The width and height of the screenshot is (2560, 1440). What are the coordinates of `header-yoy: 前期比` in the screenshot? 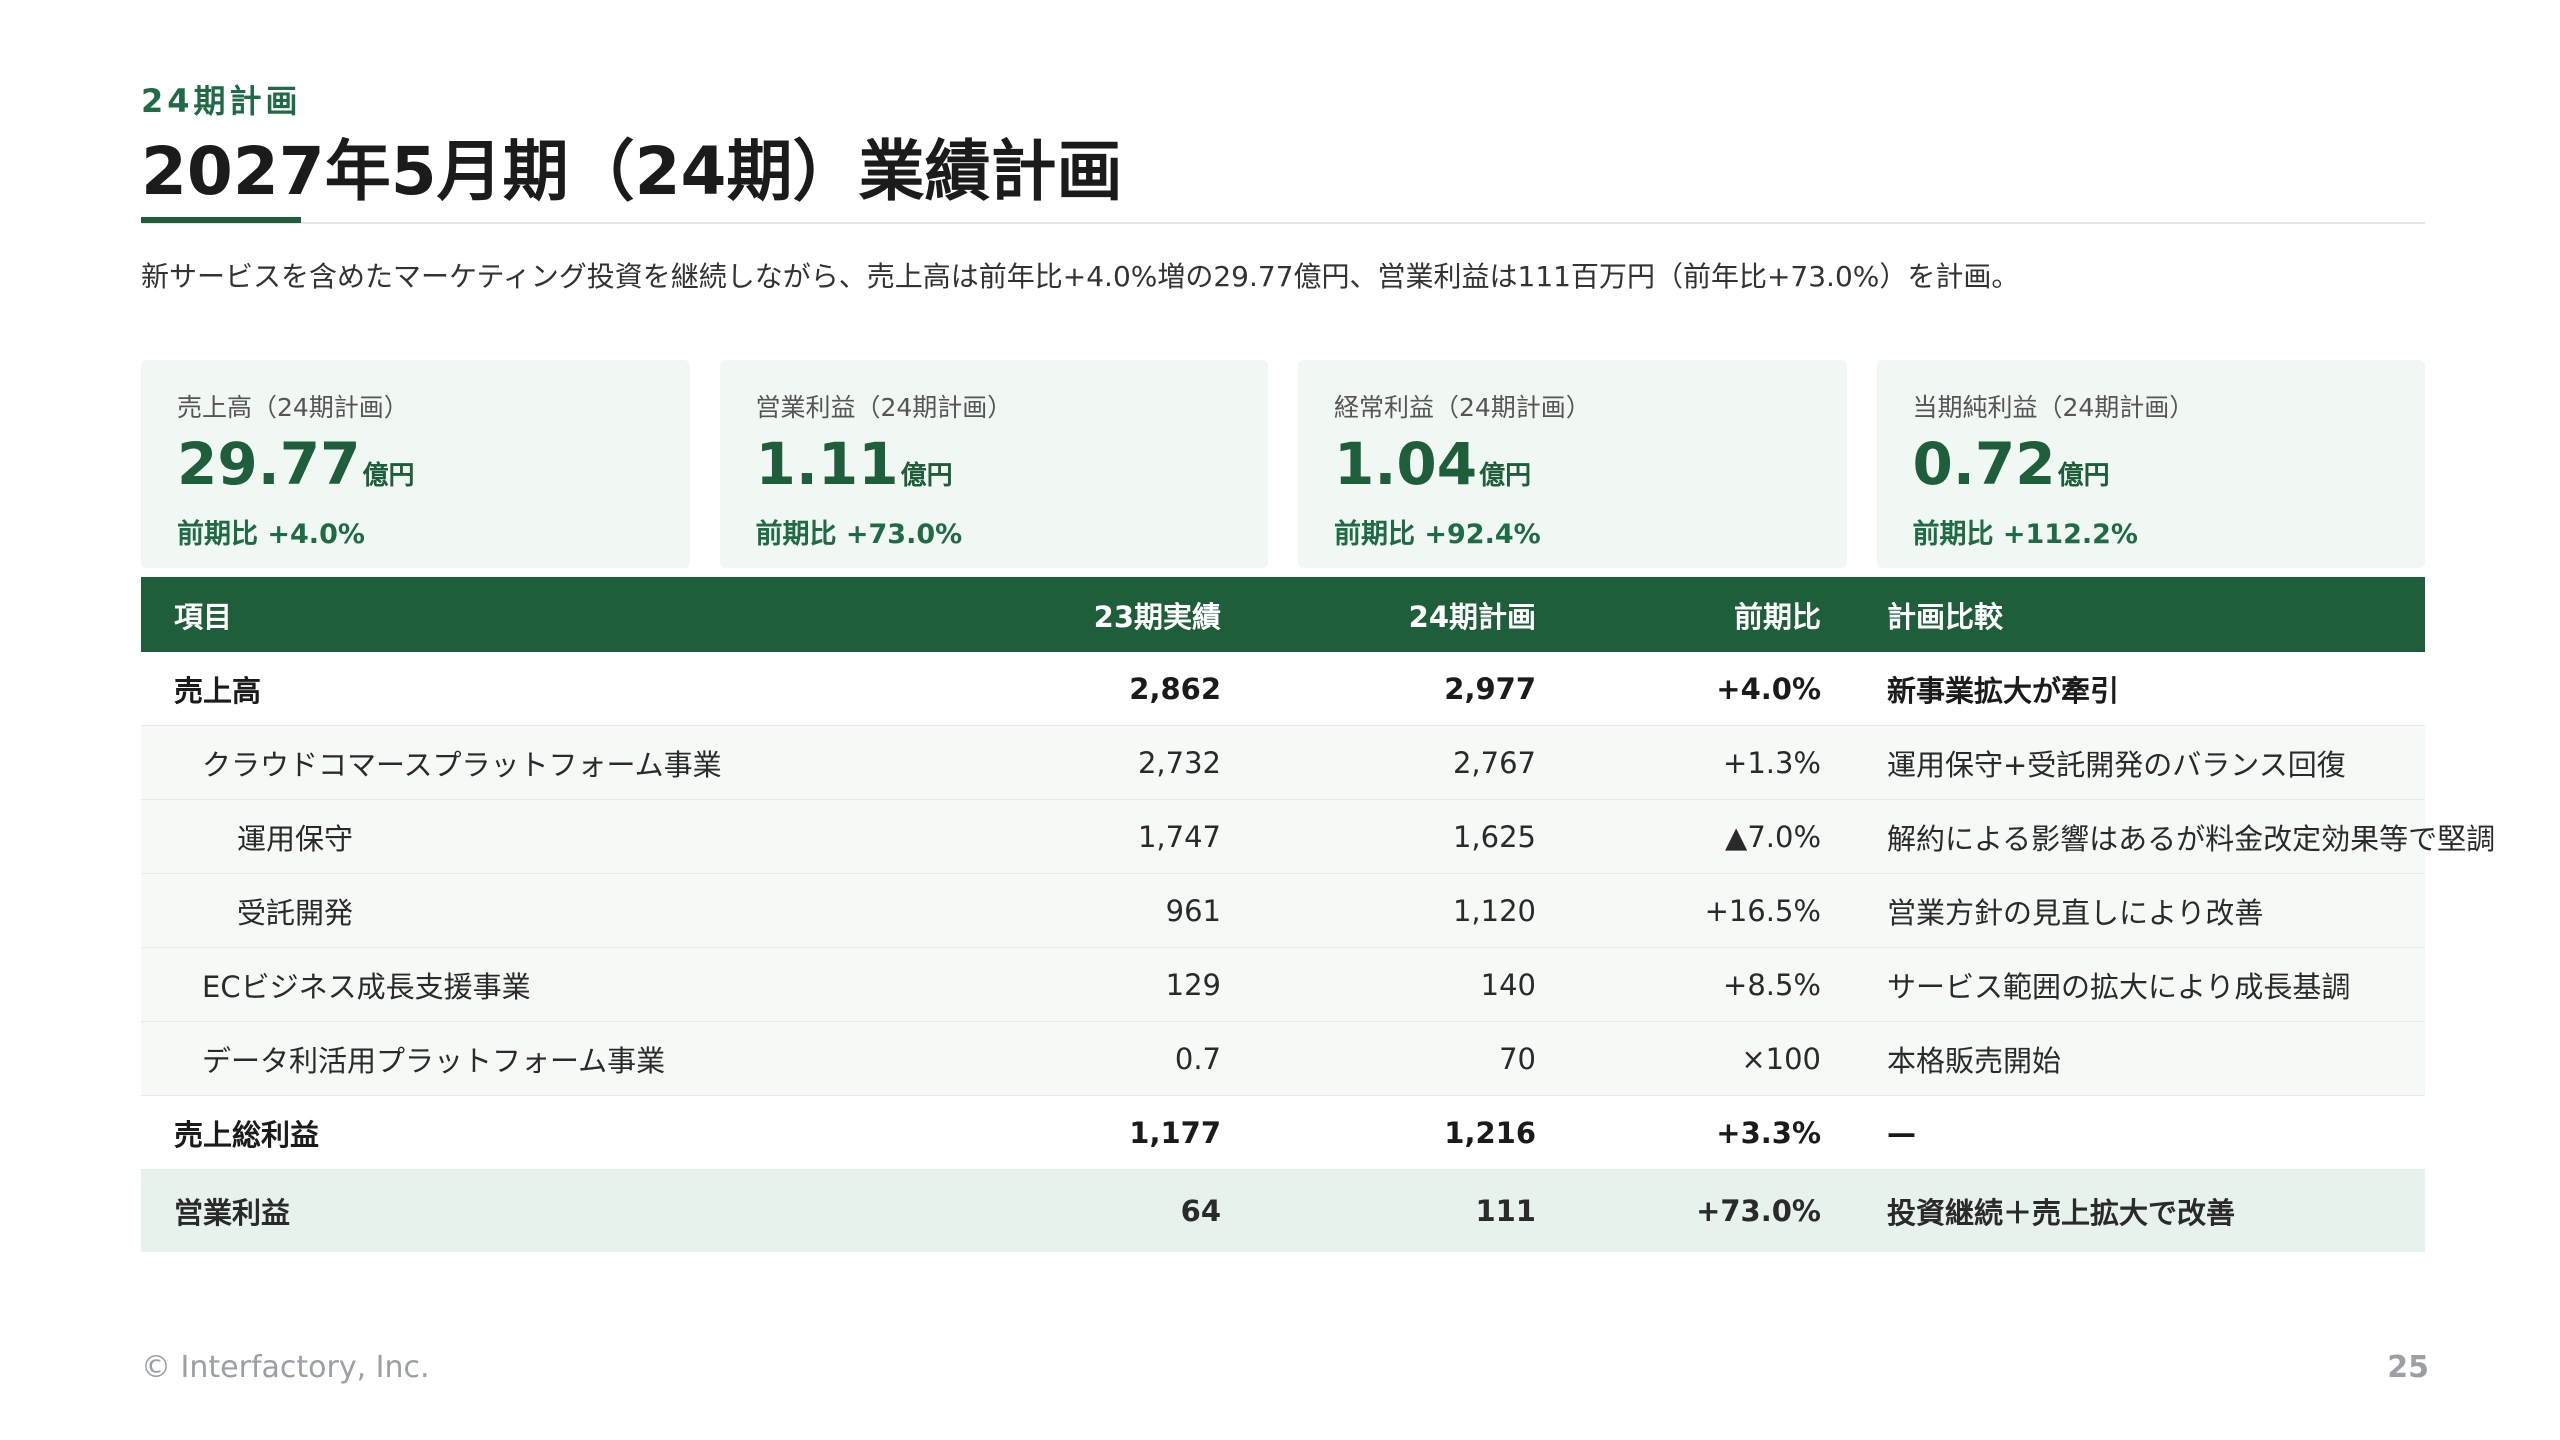 It's located at (1678, 614).